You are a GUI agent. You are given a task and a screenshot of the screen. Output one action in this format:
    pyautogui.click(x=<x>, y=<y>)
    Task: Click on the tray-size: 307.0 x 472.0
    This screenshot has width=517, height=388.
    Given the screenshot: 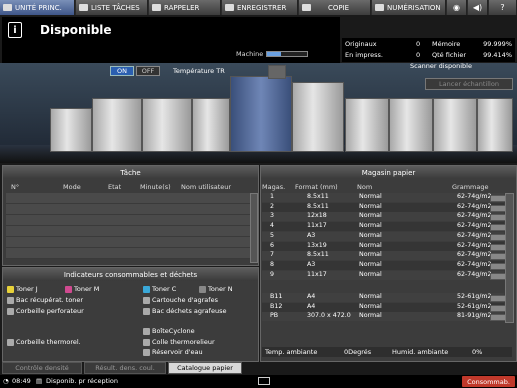 What is the action you would take?
    pyautogui.click(x=329, y=316)
    